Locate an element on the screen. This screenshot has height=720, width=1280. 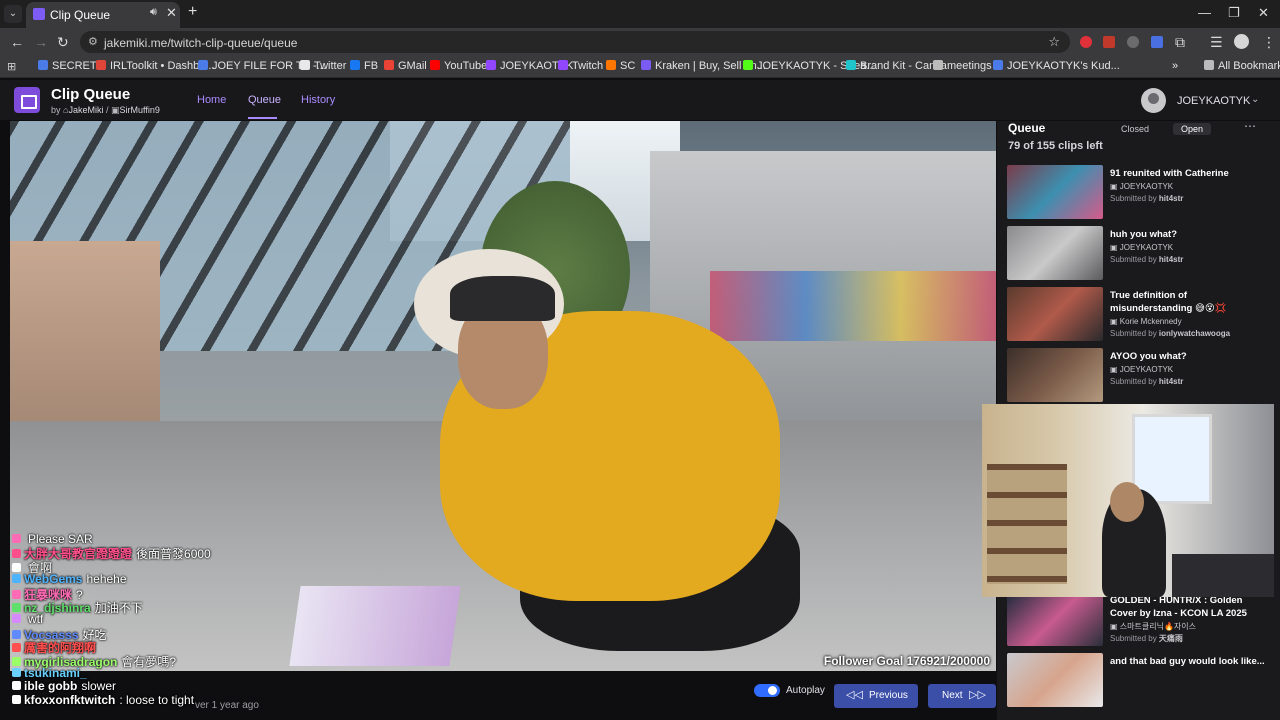
clip-channel: ▣ Korie Mckennedy is located at coordinates (1191, 322).